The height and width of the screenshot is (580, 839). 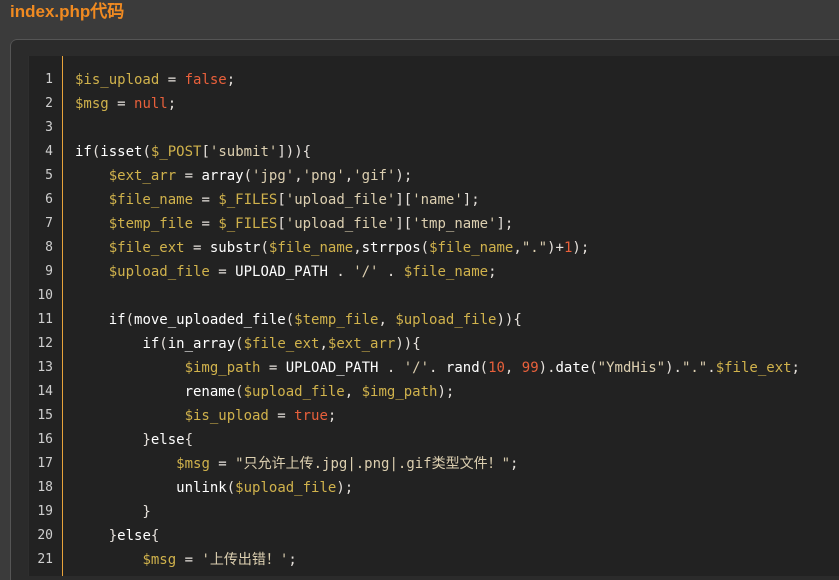 What do you see at coordinates (45, 487) in the screenshot?
I see `line-number: 18` at bounding box center [45, 487].